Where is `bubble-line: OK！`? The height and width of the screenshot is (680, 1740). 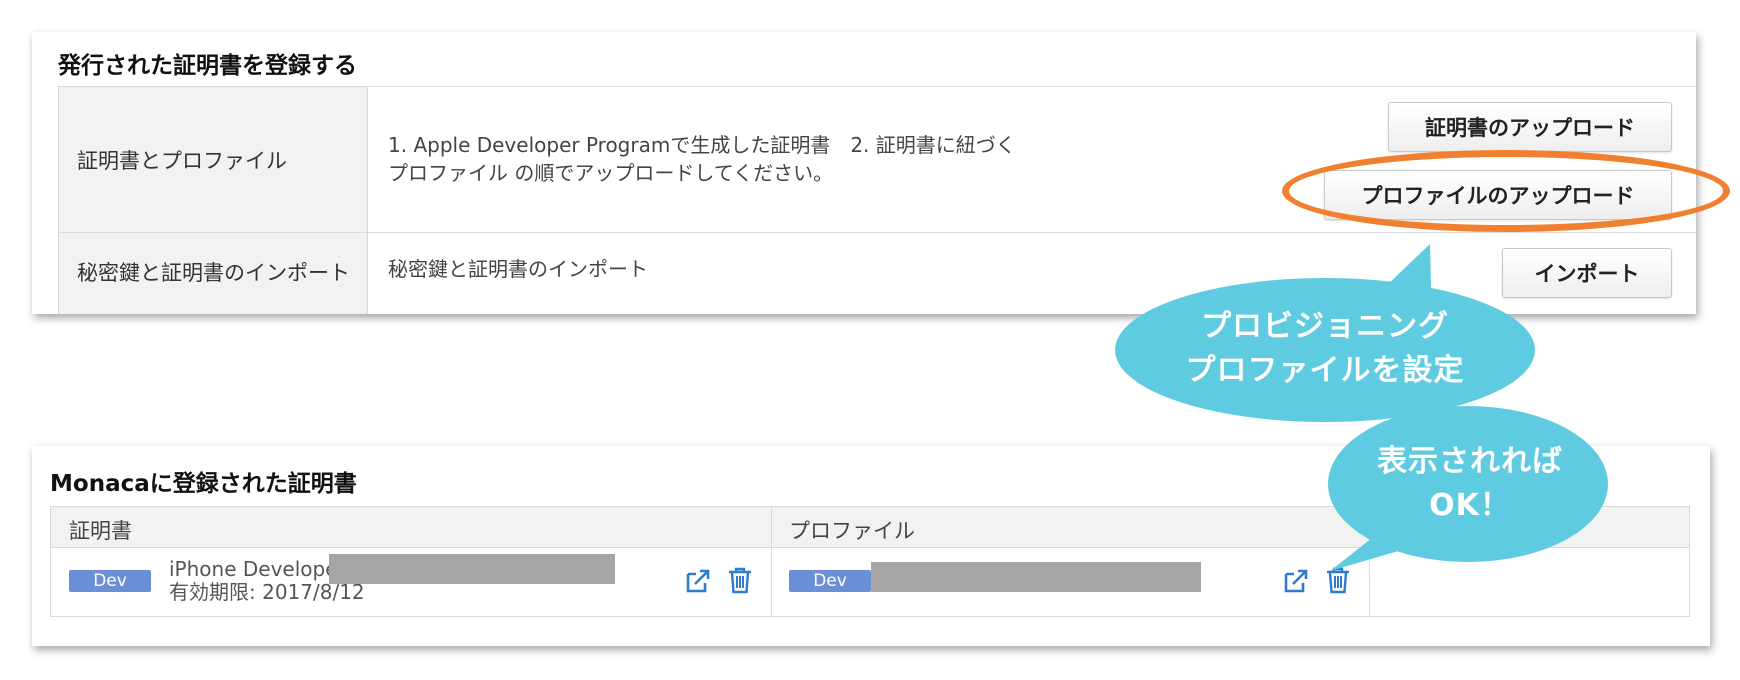
bubble-line: OK！ is located at coordinates (1470, 505).